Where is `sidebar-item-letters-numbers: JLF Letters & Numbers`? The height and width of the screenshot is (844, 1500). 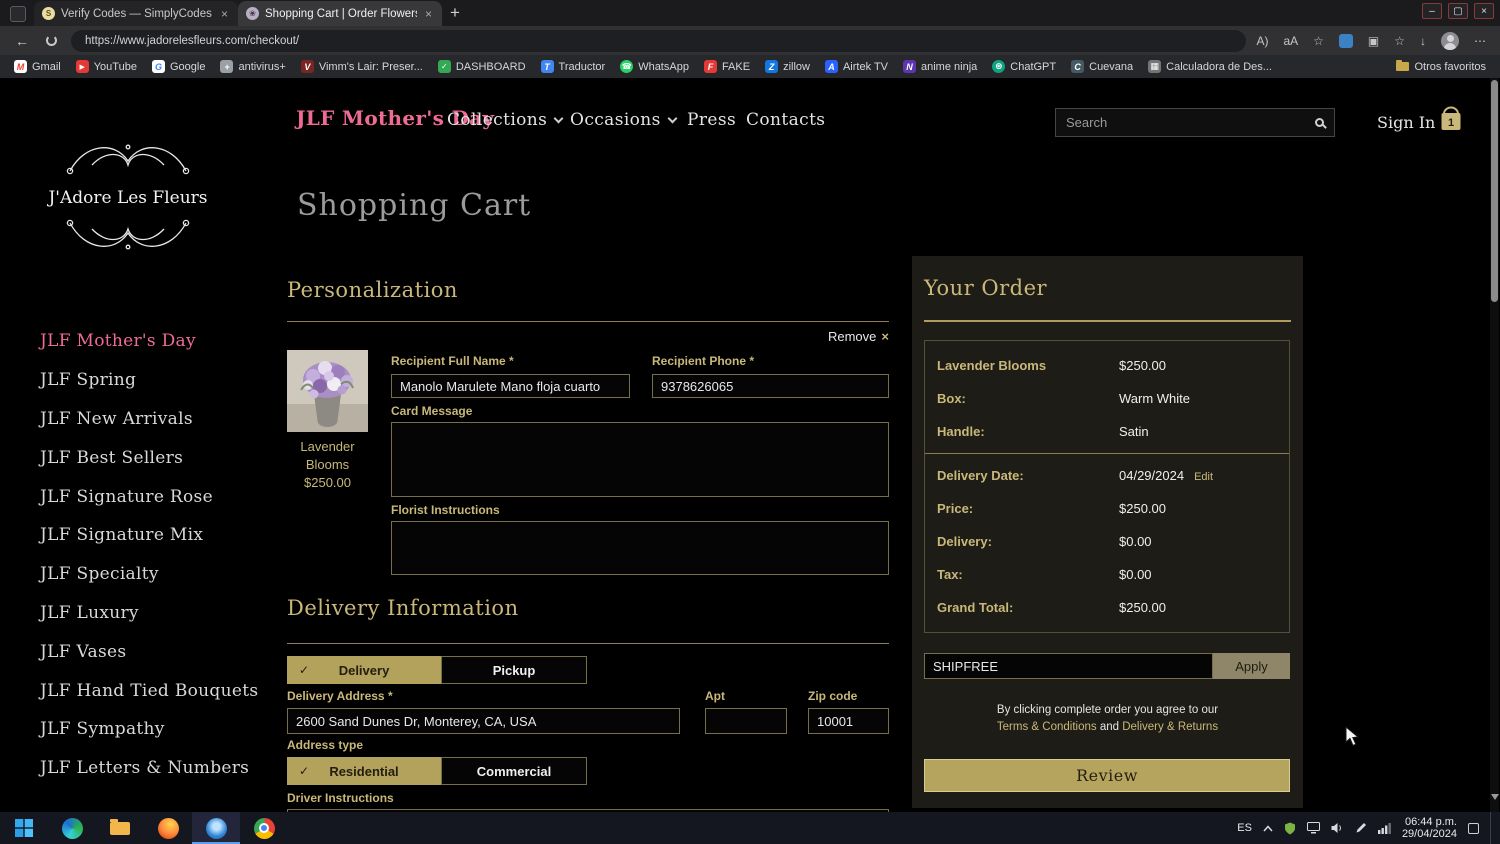 sidebar-item-letters-numbers: JLF Letters & Numbers is located at coordinates (149, 768).